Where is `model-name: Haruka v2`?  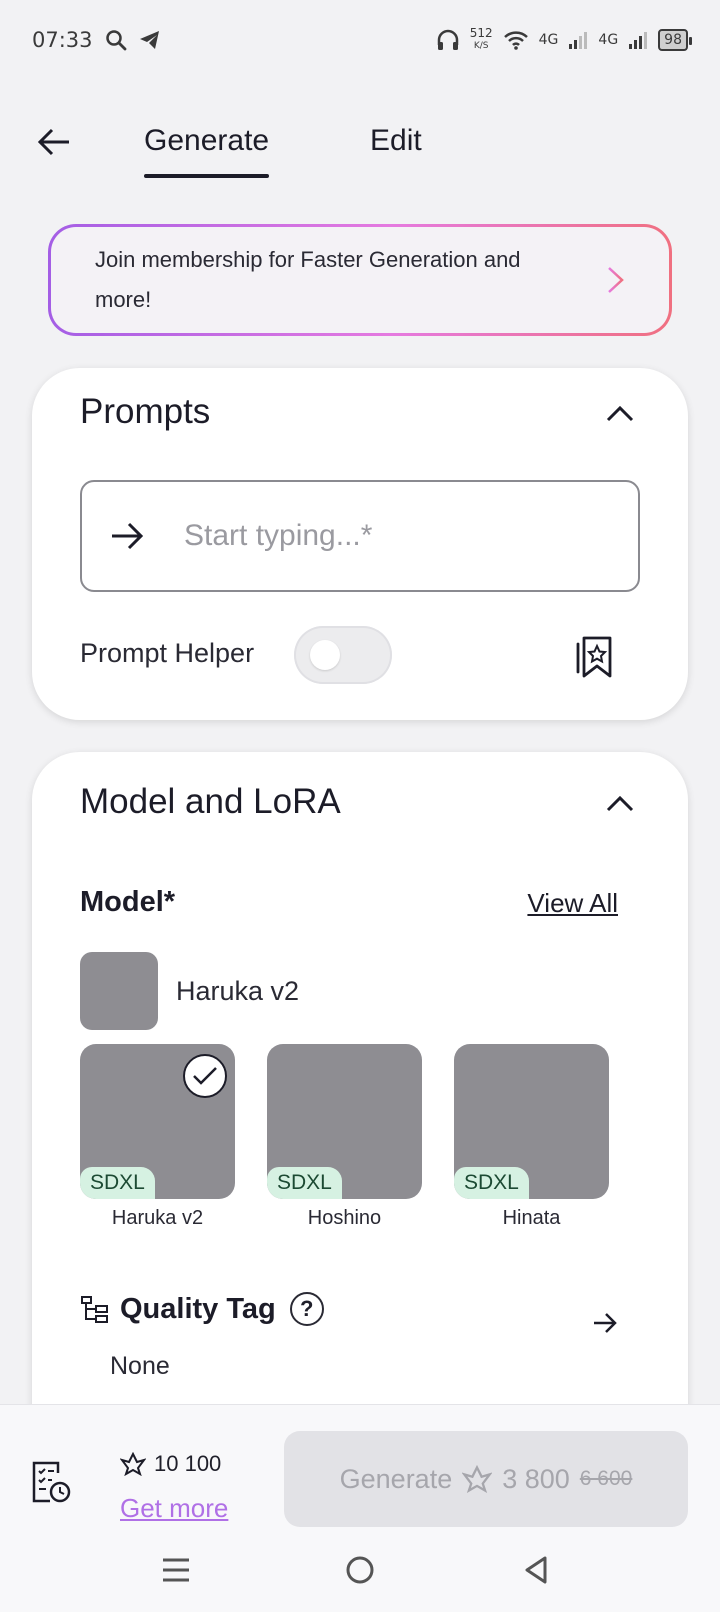
model-name: Haruka v2 is located at coordinates (157, 1218).